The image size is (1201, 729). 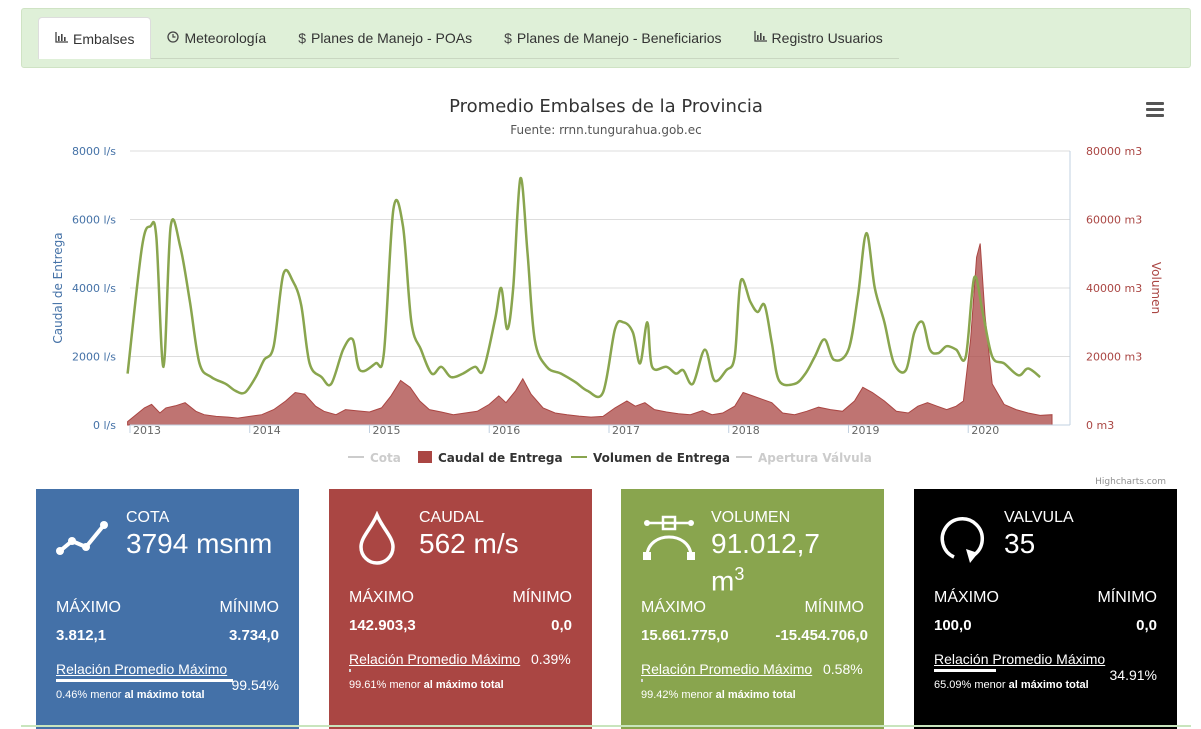 What do you see at coordinates (199, 543) in the screenshot?
I see `card-value: 3794 msnm` at bounding box center [199, 543].